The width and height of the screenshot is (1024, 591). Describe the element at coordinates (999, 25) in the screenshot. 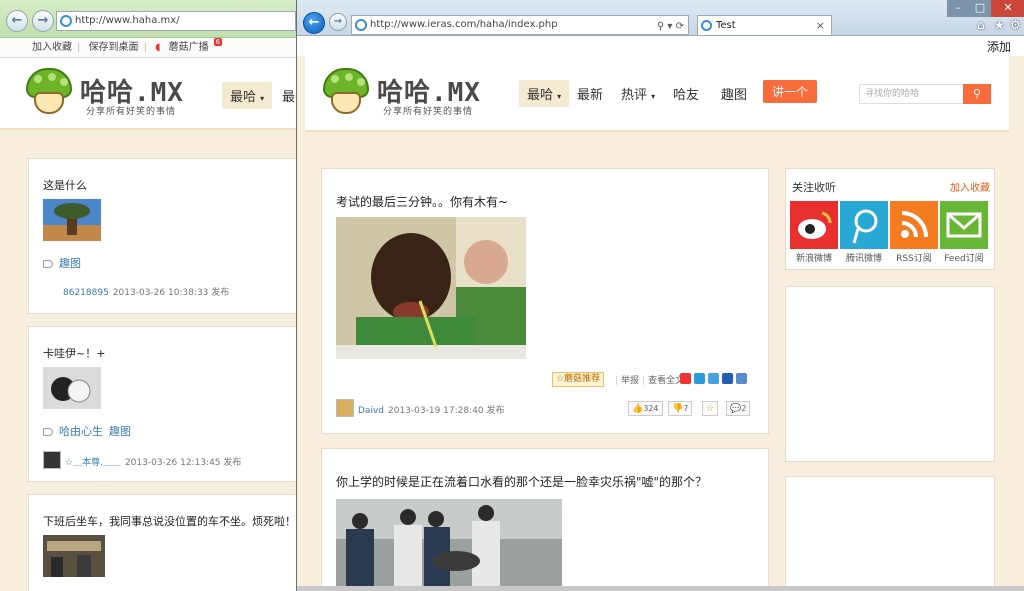

I see `favorites-star-icon: ★` at that location.